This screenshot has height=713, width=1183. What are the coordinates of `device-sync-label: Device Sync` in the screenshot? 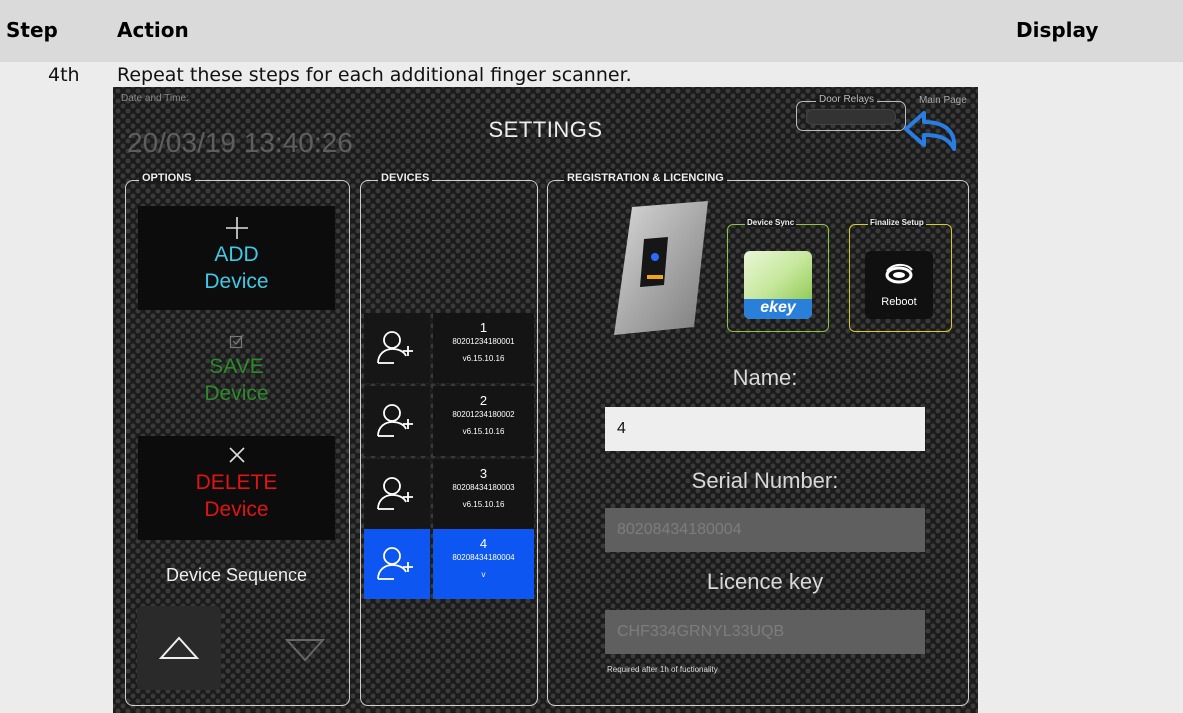 It's located at (771, 222).